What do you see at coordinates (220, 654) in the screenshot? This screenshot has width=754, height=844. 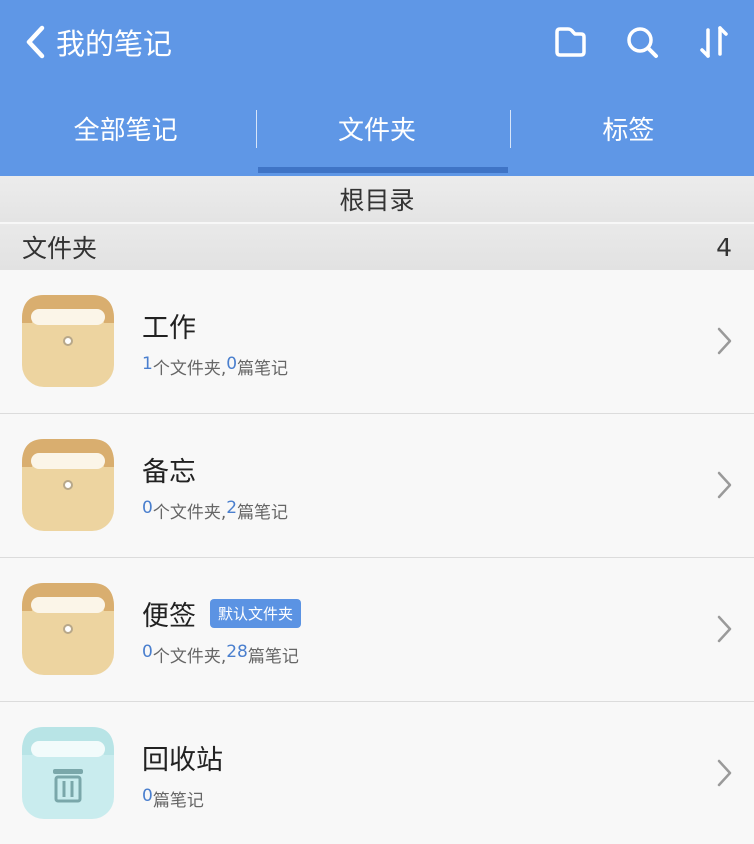 I see `folder-meta: 0 个文件夹, 28 篇笔记` at bounding box center [220, 654].